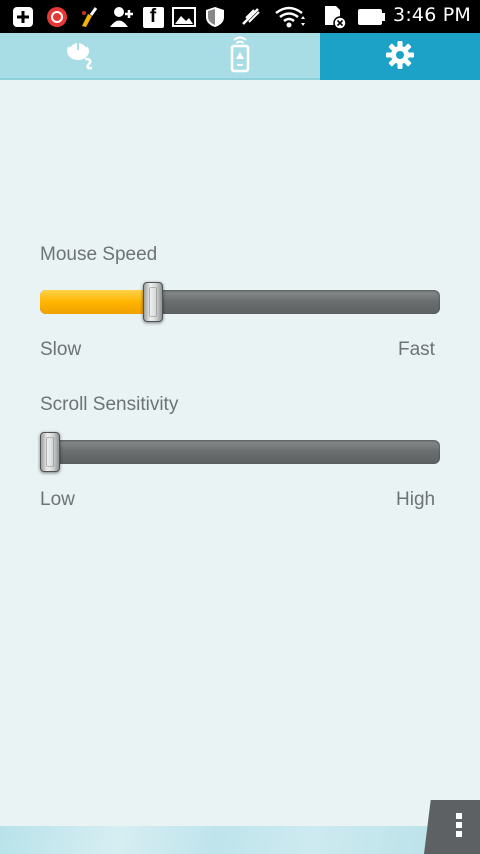  I want to click on status-bar: f 3:46 PM, so click(240, 16).